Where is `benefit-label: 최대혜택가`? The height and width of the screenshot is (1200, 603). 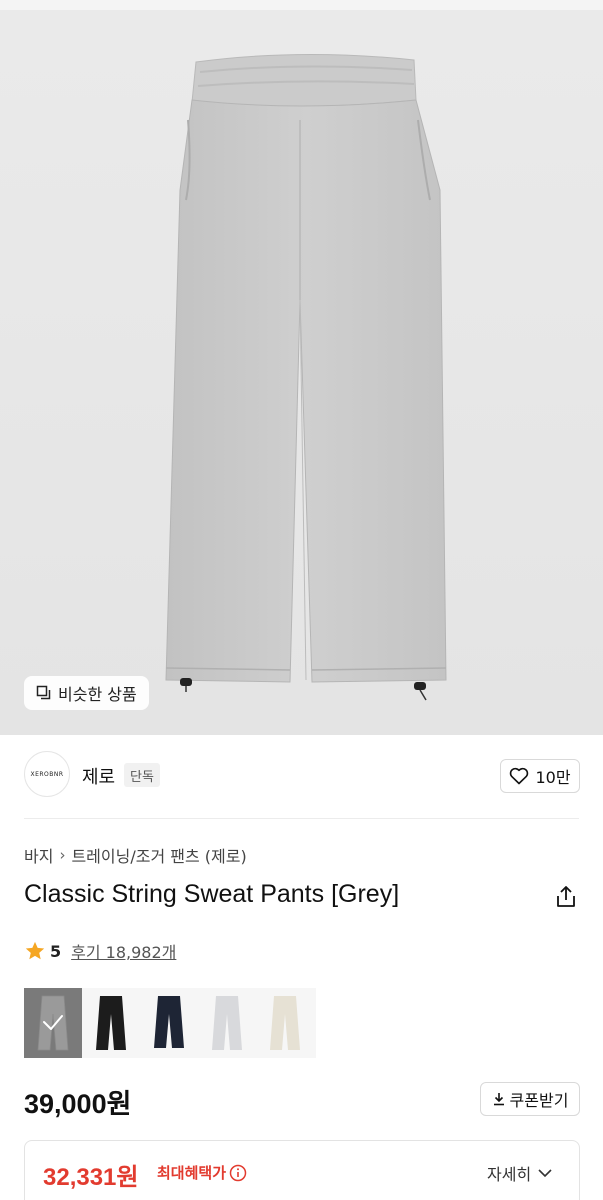
benefit-label: 최대혜택가 is located at coordinates (192, 1173).